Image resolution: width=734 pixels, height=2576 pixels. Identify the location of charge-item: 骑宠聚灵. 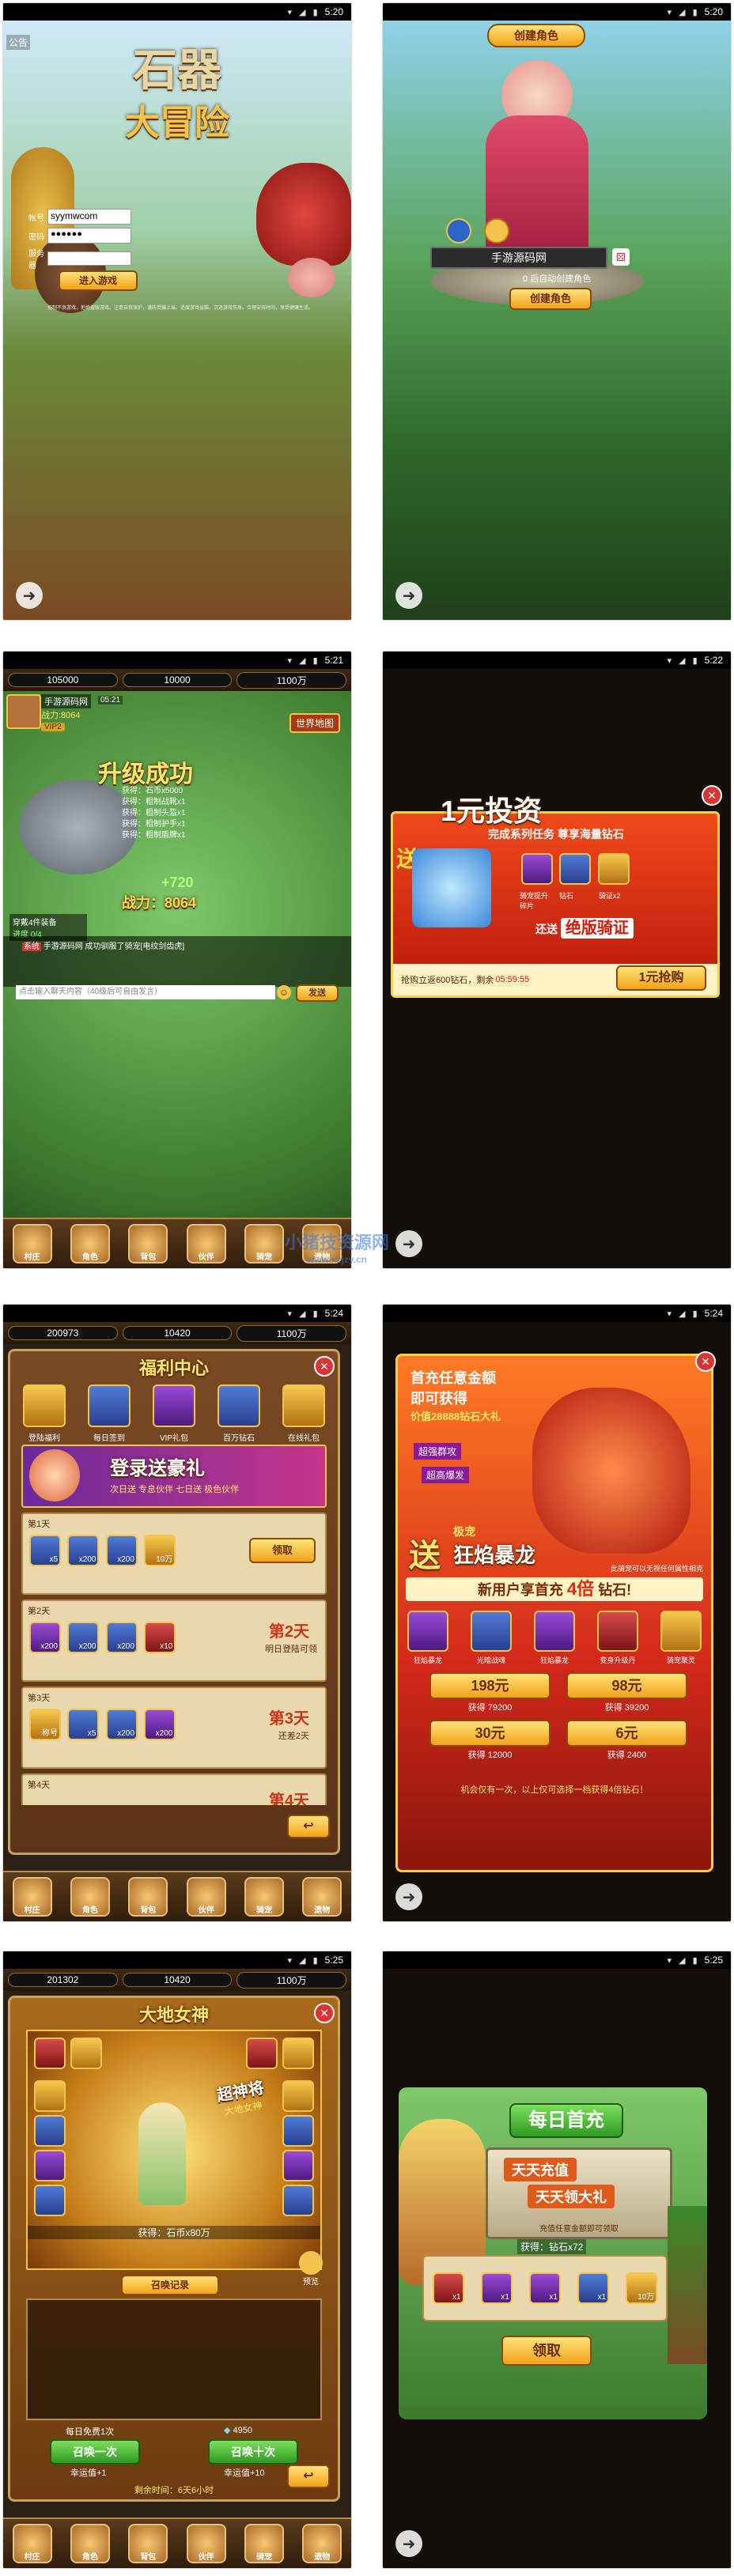
(681, 1637).